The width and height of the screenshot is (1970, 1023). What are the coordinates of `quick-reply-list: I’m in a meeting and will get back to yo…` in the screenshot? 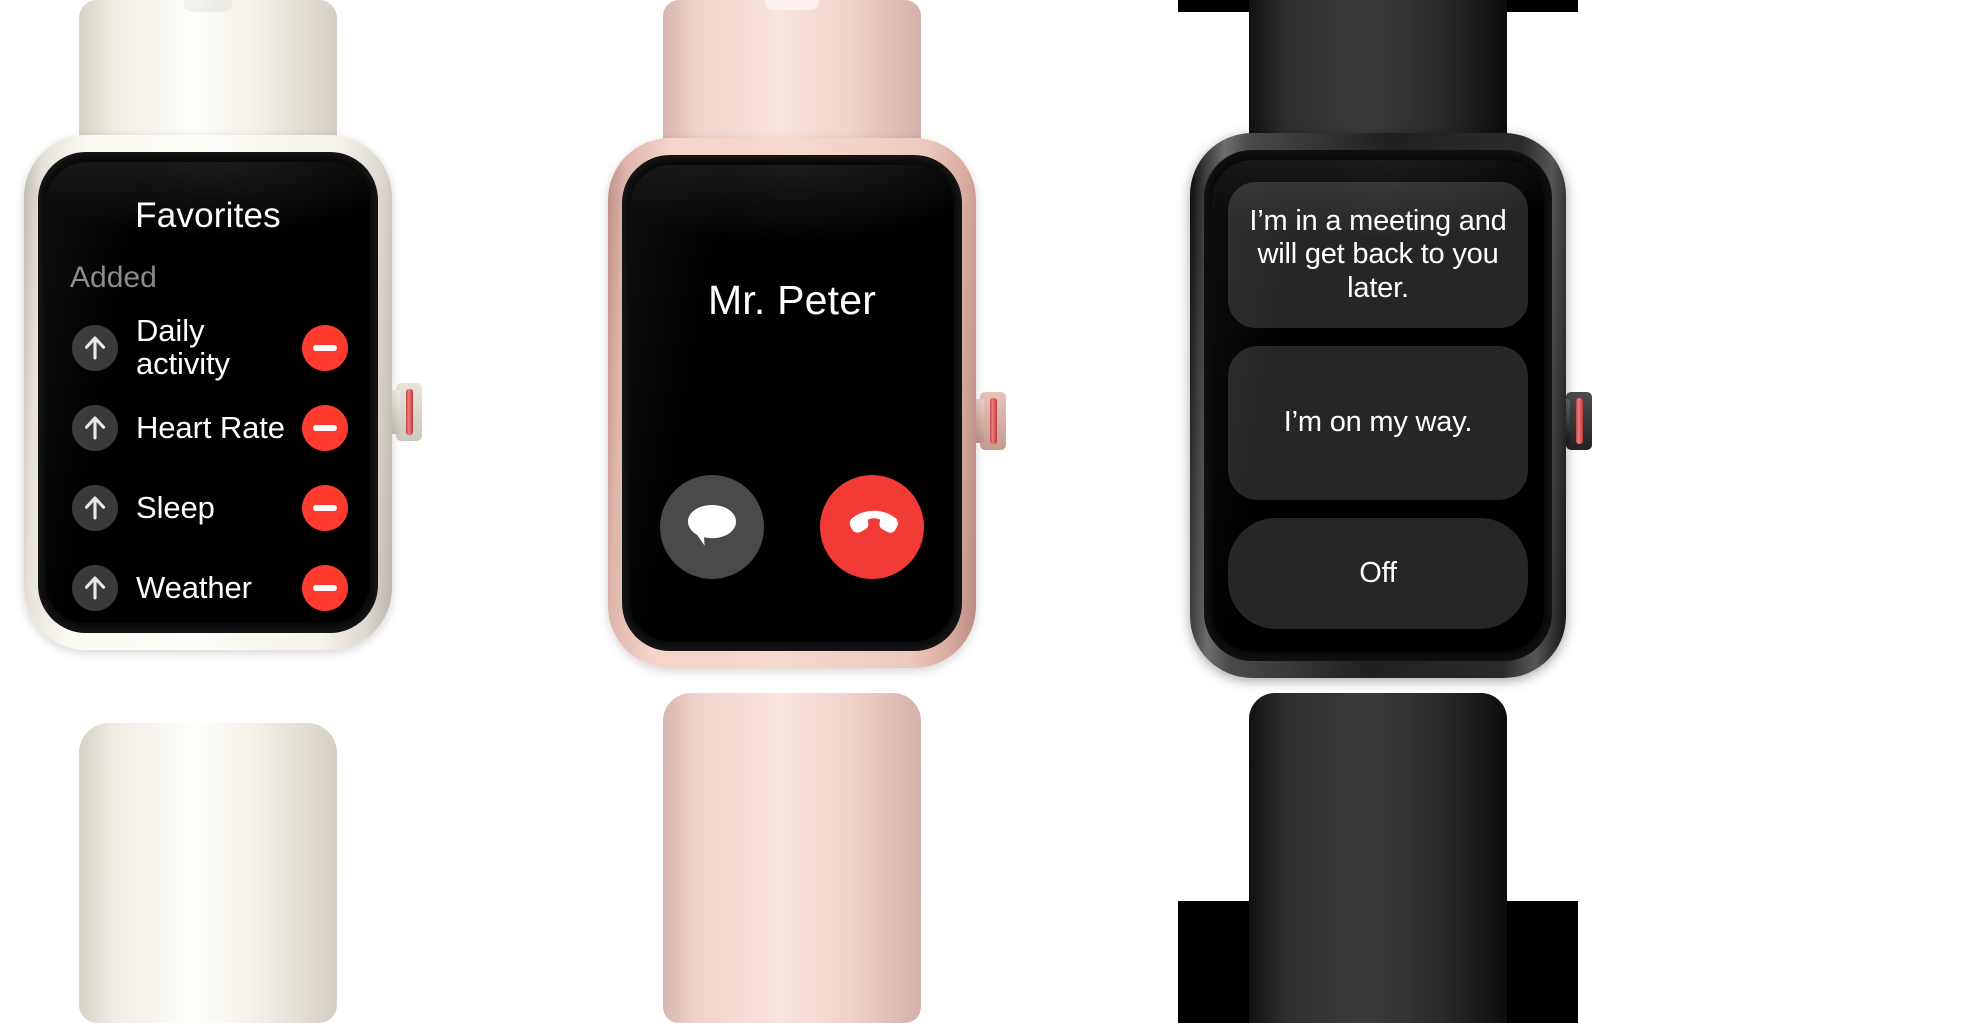 It's located at (1378, 405).